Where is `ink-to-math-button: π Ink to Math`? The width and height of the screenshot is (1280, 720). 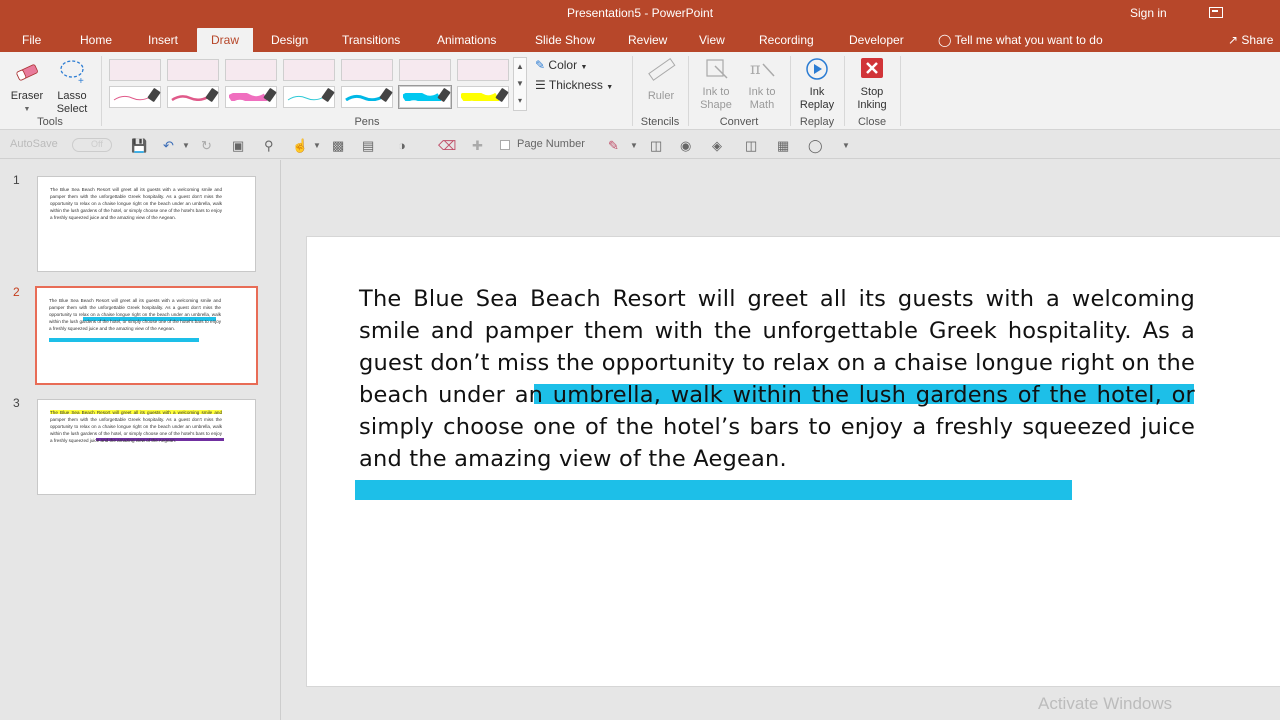 ink-to-math-button: π Ink to Math is located at coordinates (762, 84).